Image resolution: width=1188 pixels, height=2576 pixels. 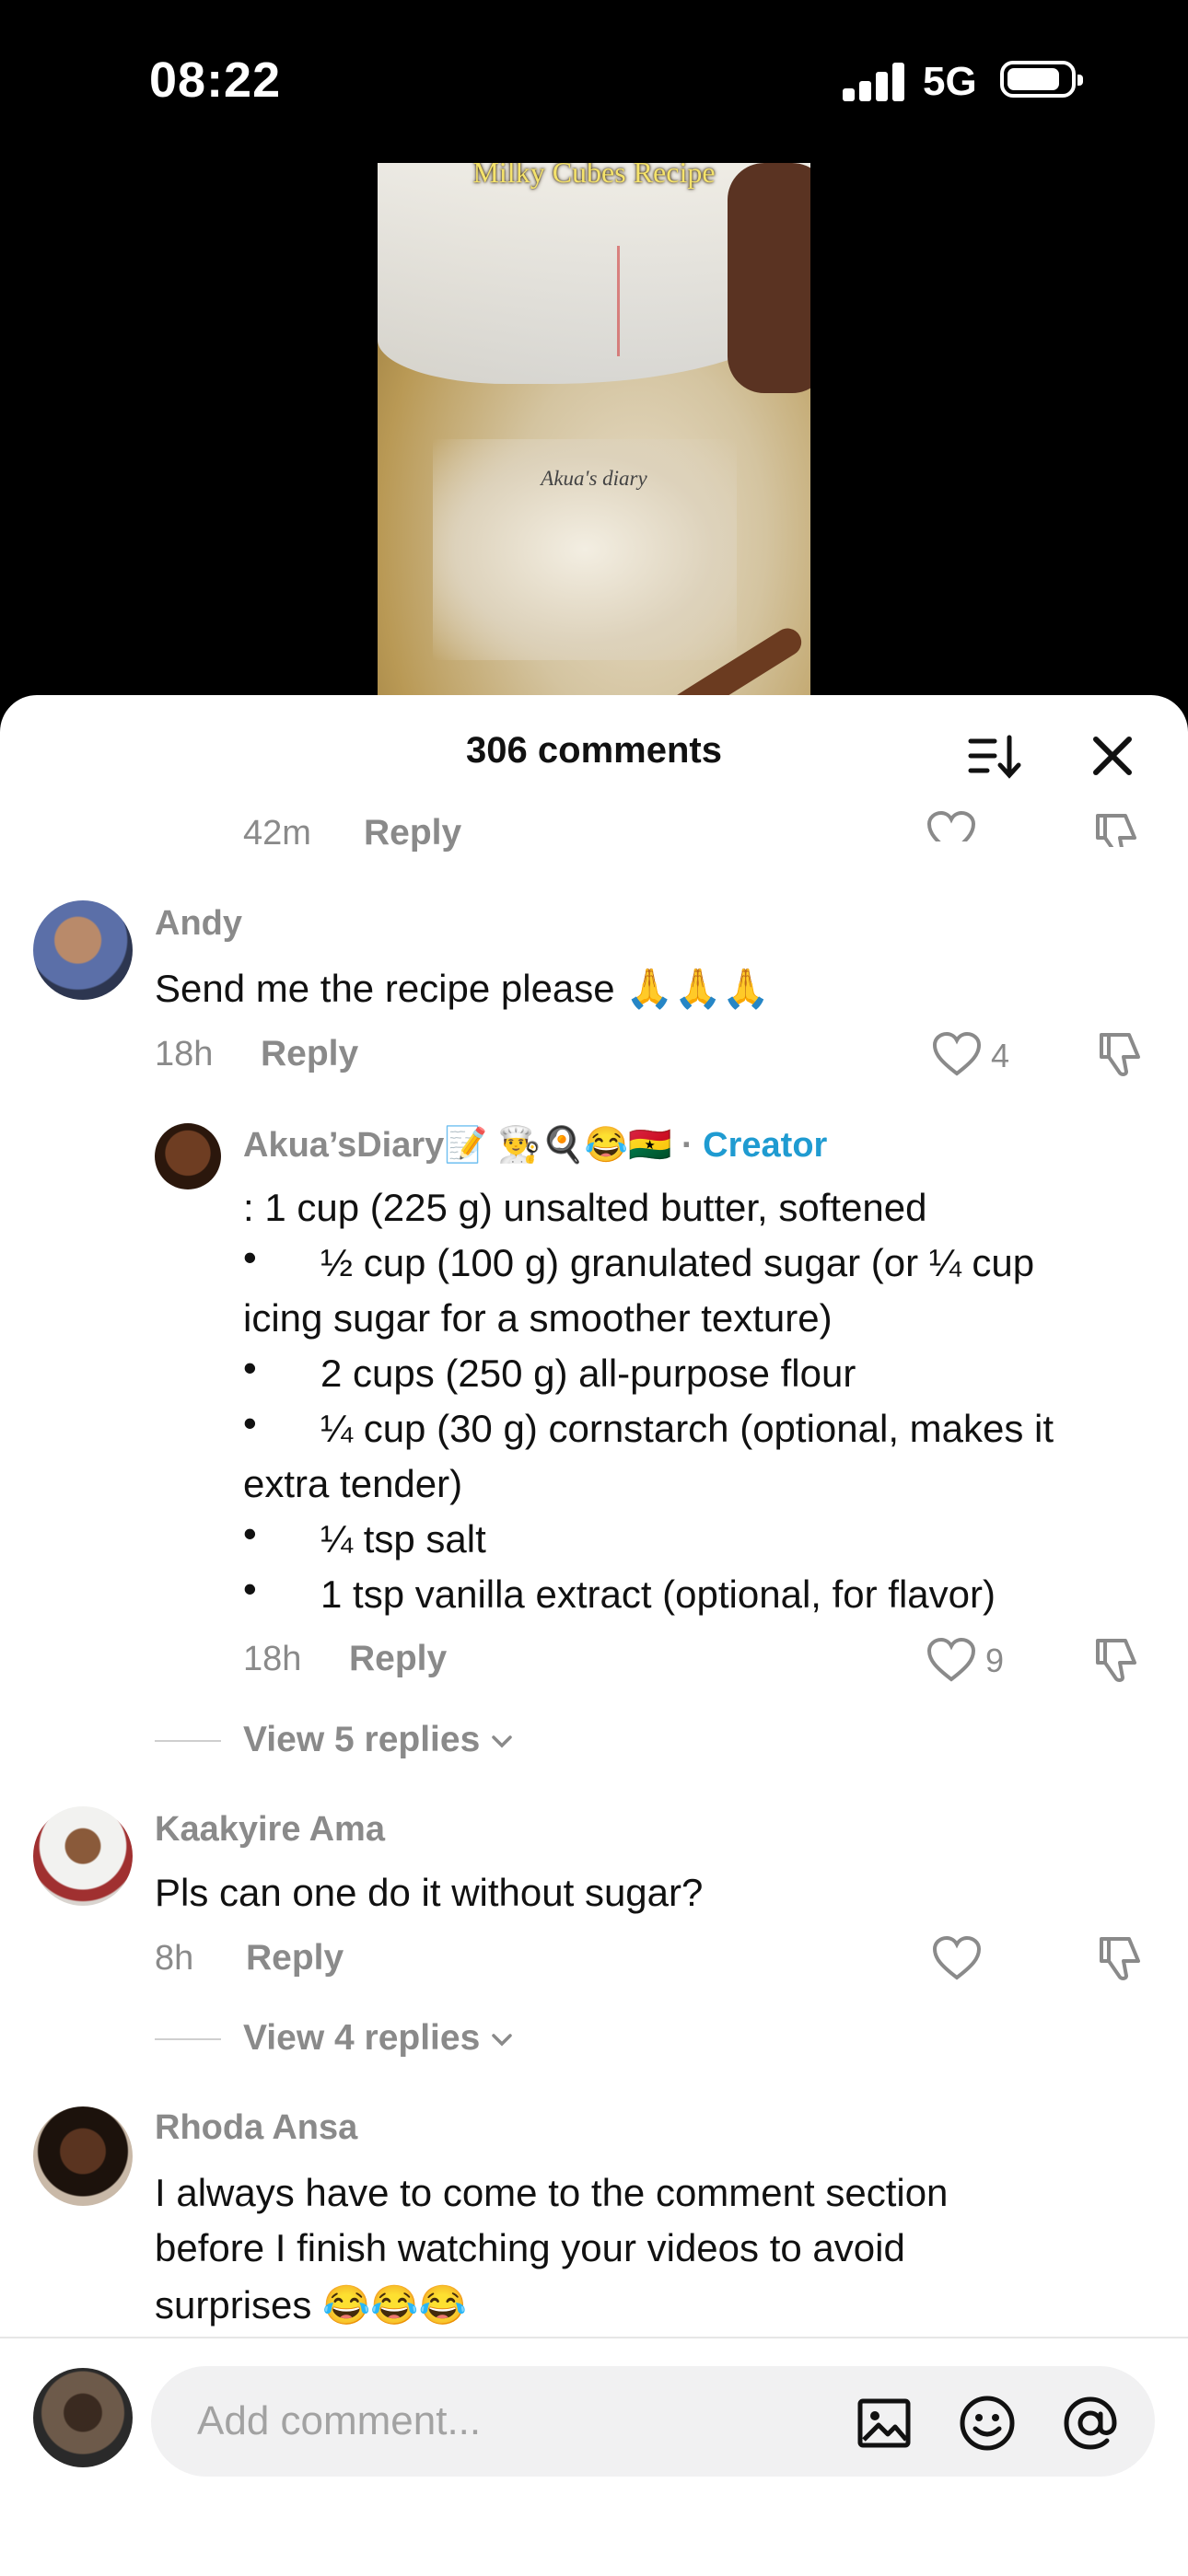 What do you see at coordinates (1001, 1055) in the screenshot?
I see `like-count: 4` at bounding box center [1001, 1055].